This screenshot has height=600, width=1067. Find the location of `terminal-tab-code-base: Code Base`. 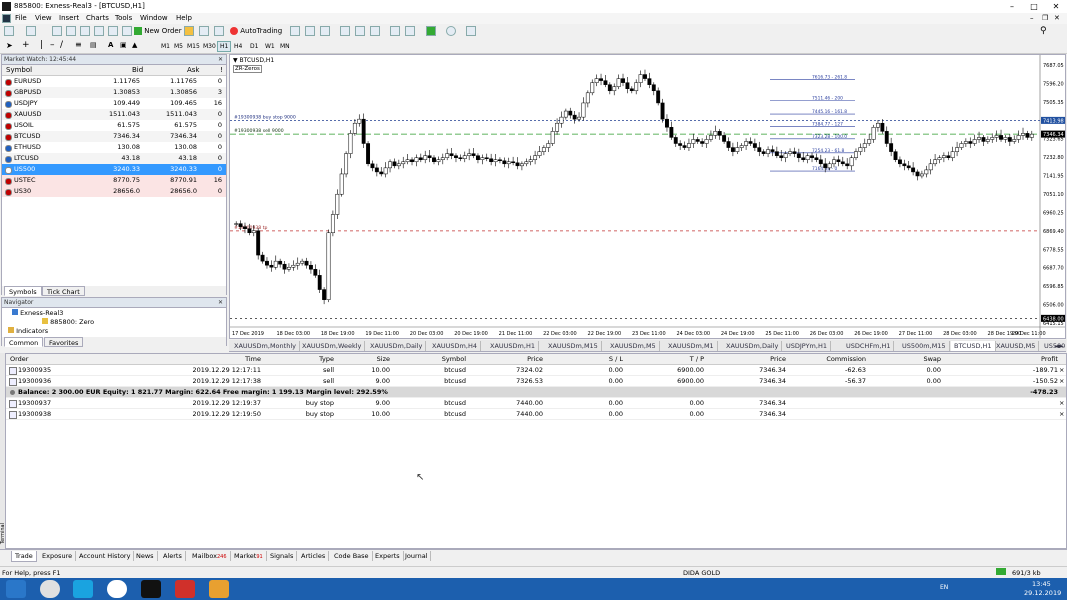

terminal-tab-code-base: Code Base is located at coordinates (352, 556).